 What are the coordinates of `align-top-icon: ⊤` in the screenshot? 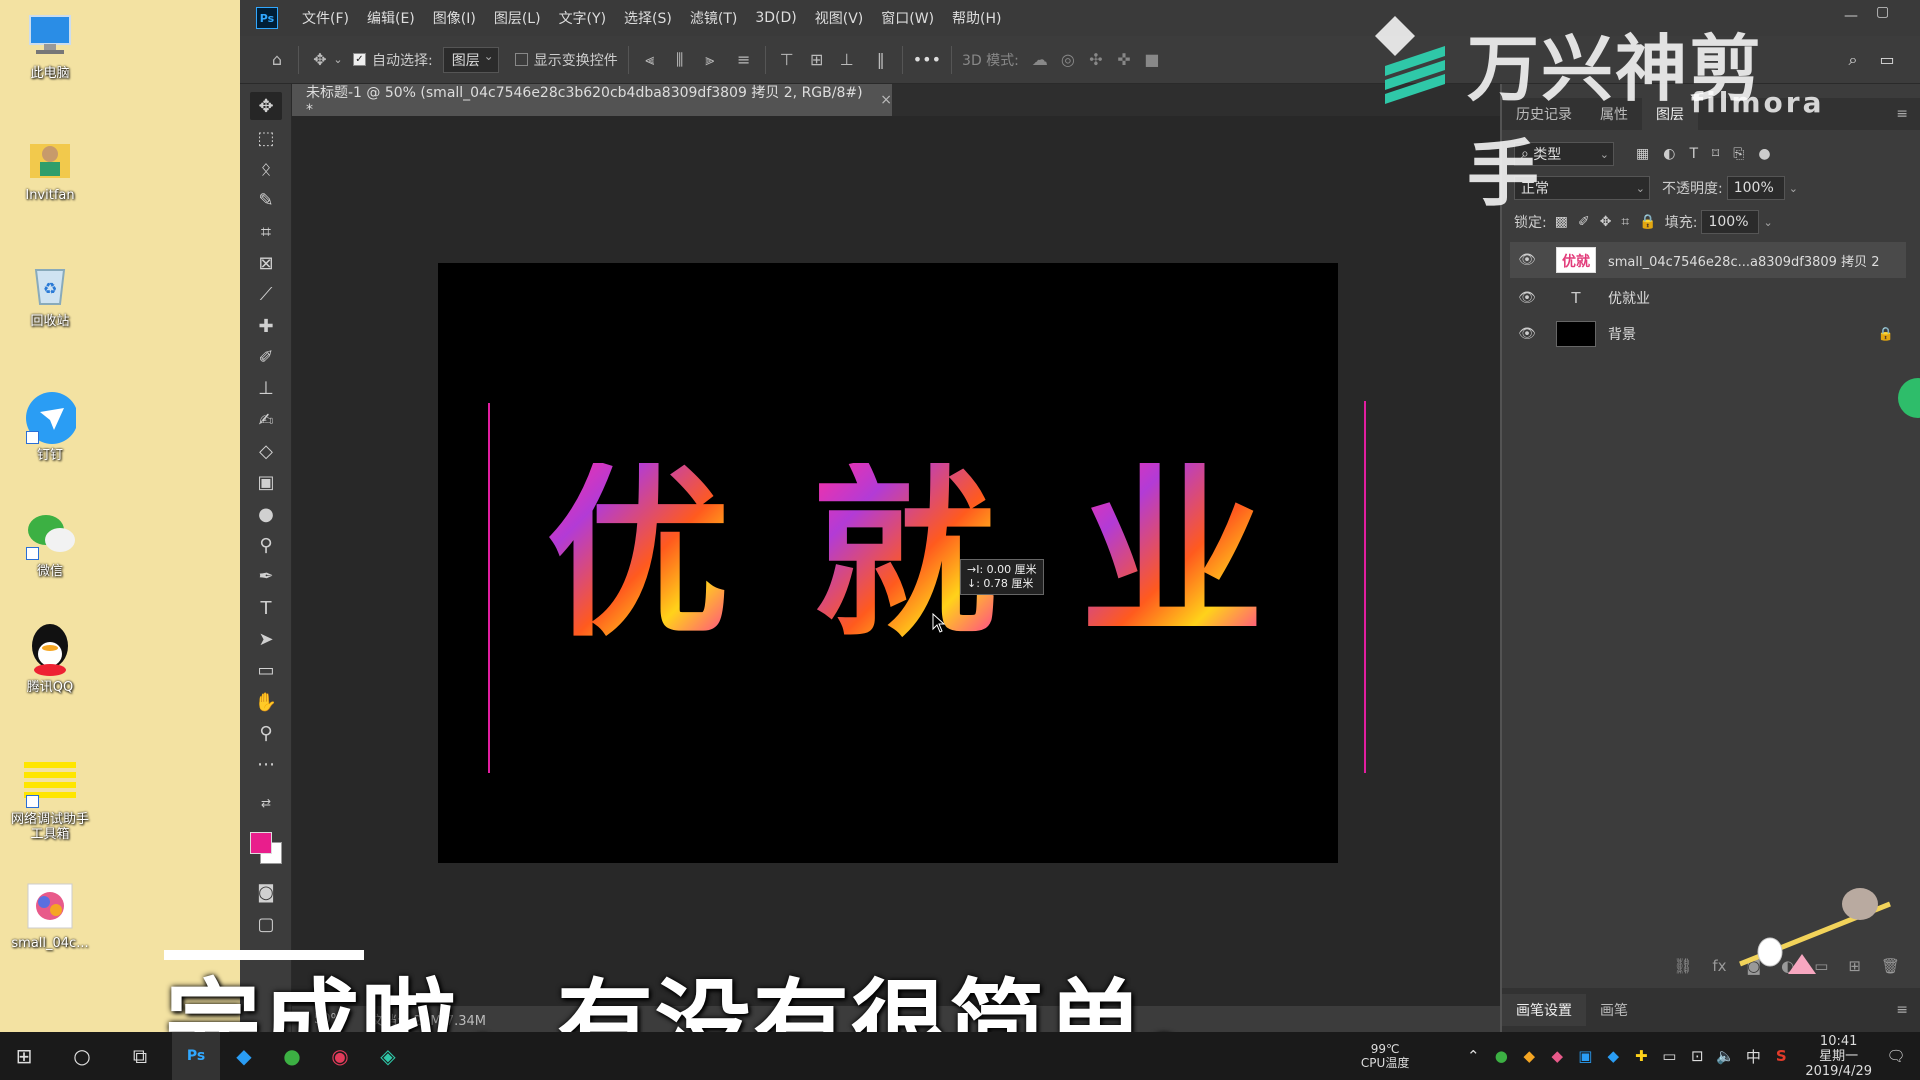 It's located at (787, 60).